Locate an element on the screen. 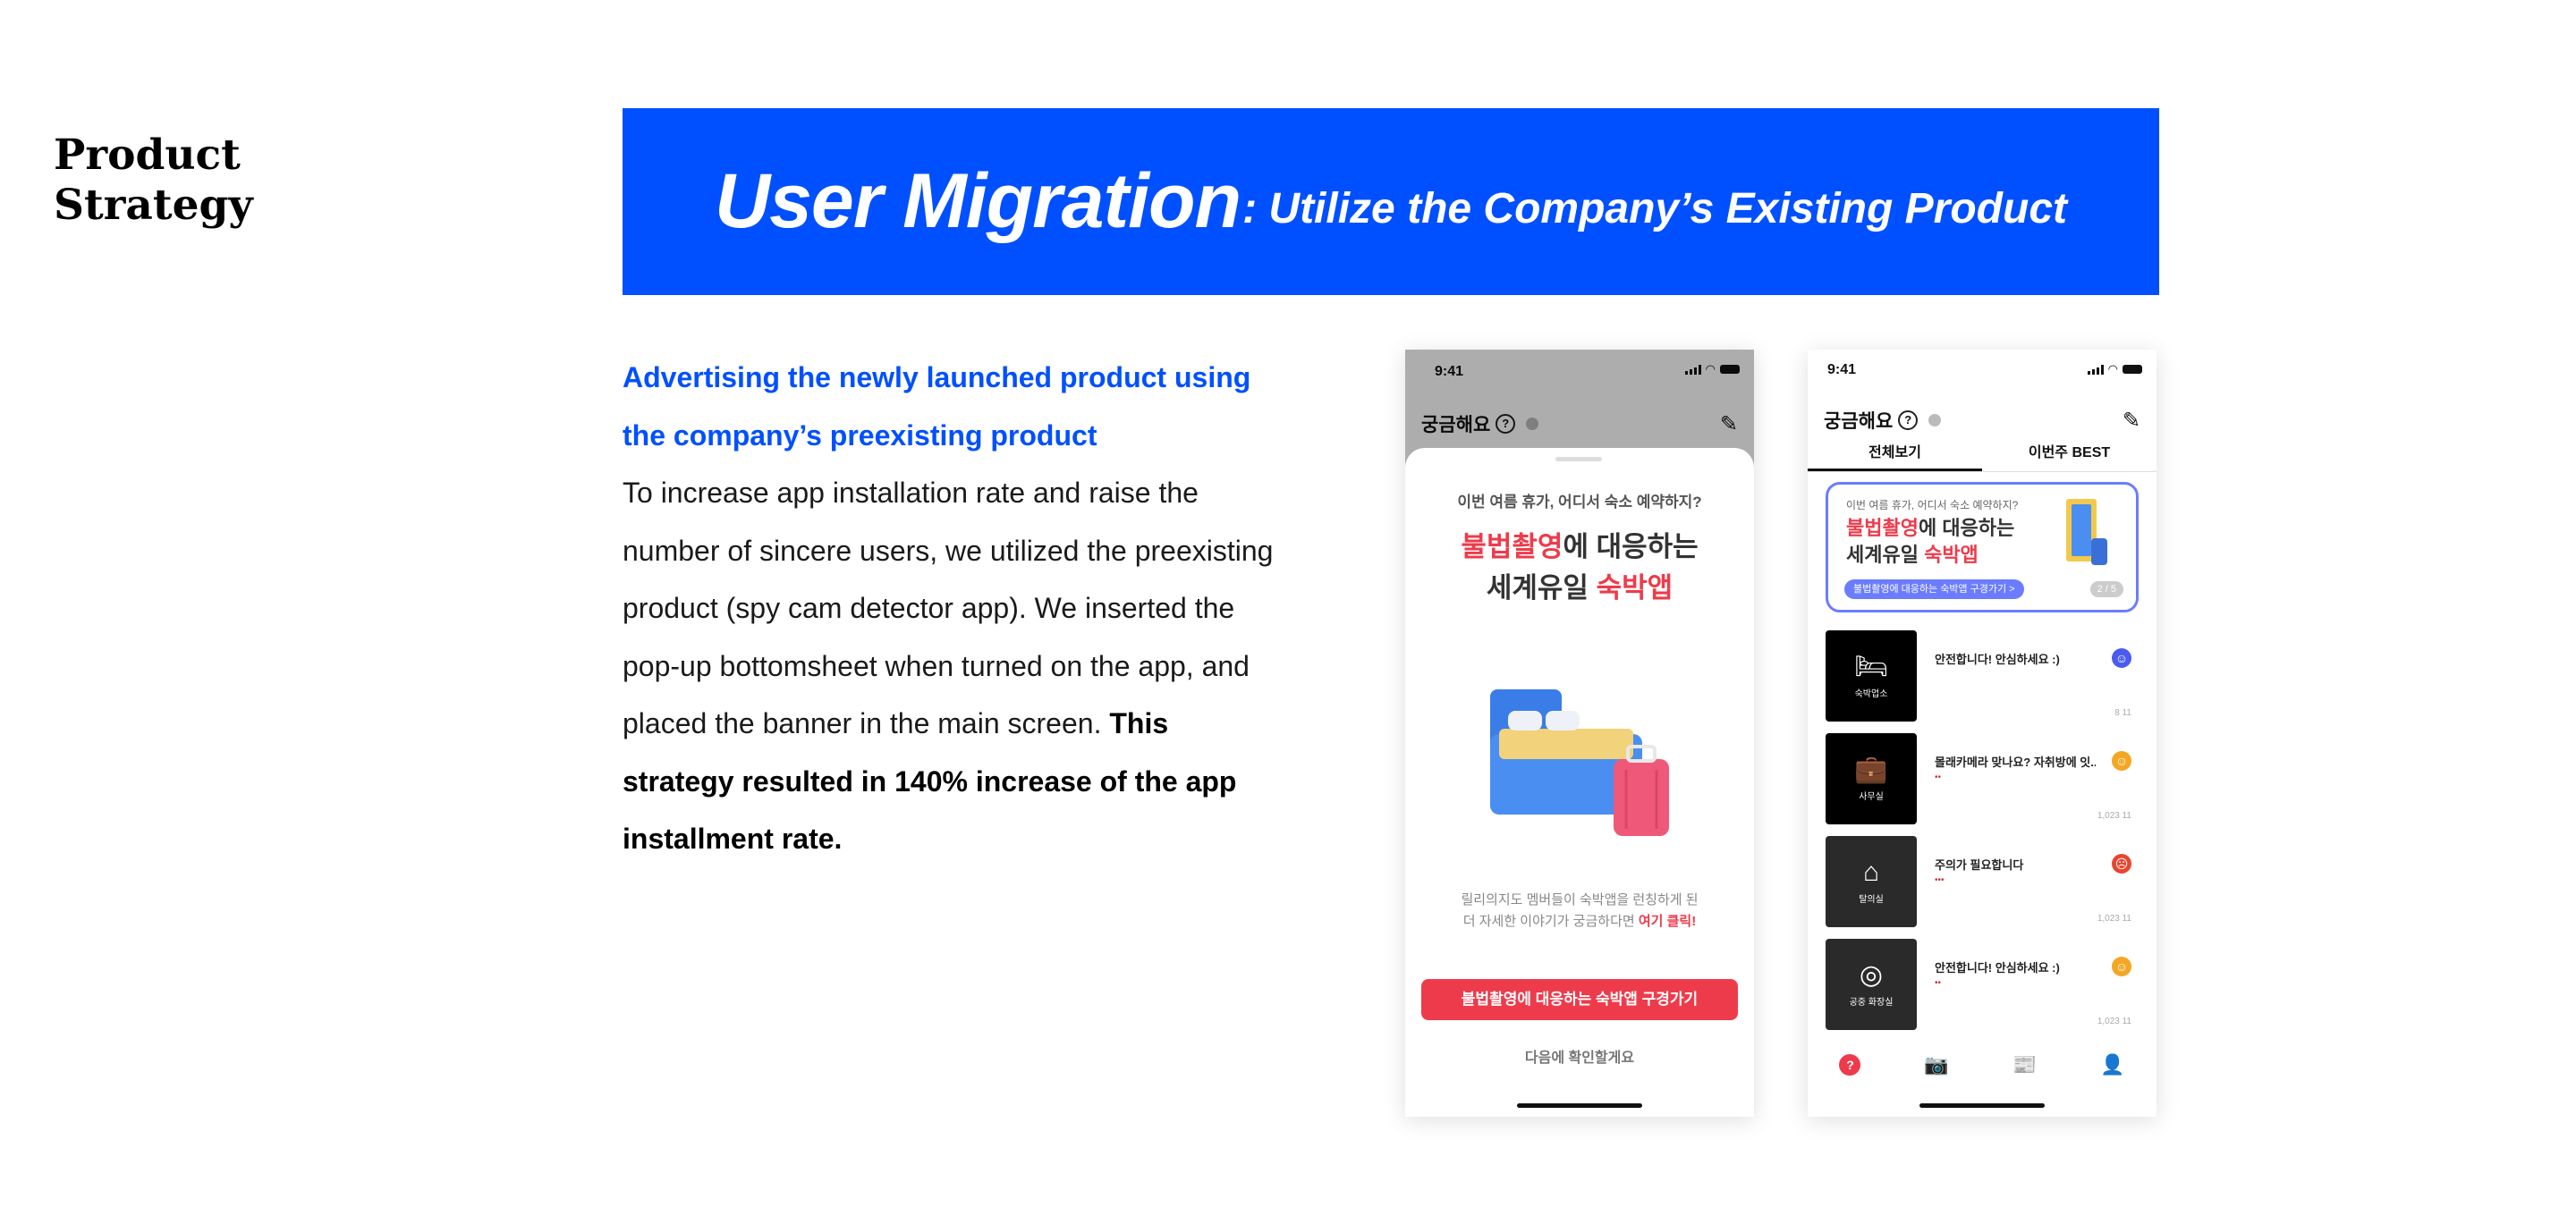 This screenshot has width=2576, height=1216. app-bar: 궁금해요 ? ✎ is located at coordinates (1982, 420).